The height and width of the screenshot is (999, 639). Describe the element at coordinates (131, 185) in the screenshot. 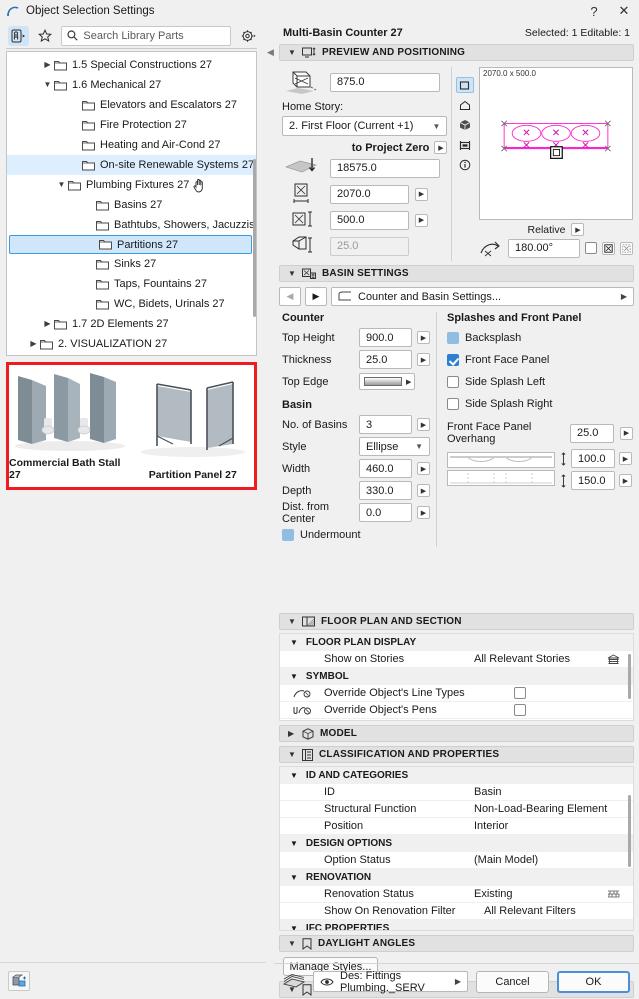

I see `tree-item-plumbing-fixtures-27: ▼ Plumbing Fixtures 27` at that location.